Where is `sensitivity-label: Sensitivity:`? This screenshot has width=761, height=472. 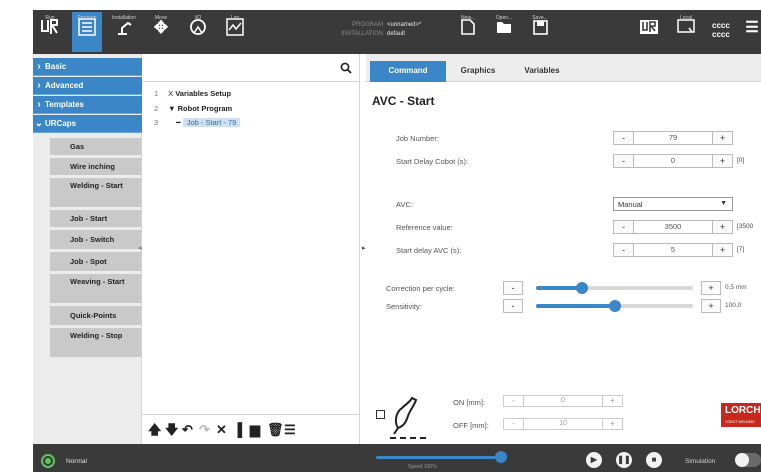
sensitivity-label: Sensitivity: is located at coordinates (404, 306).